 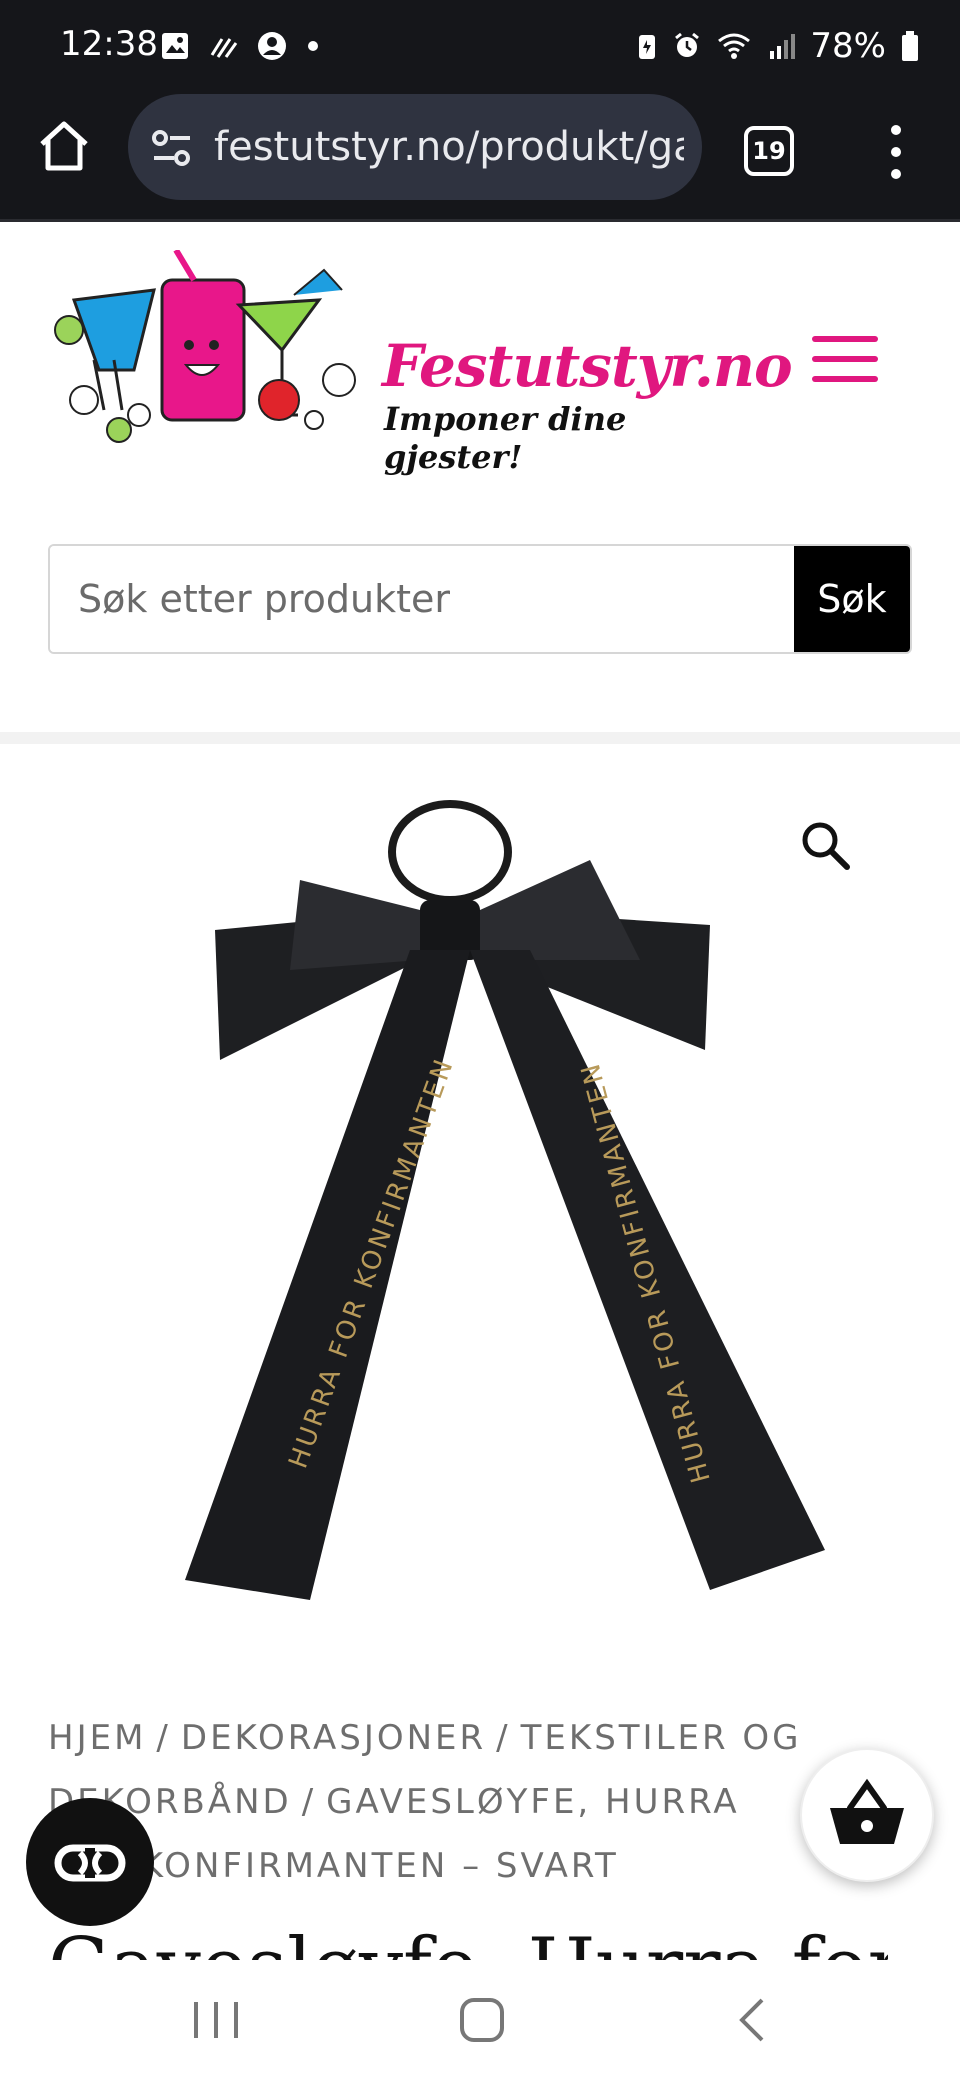 I want to click on hamburger-icon, so click(x=845, y=362).